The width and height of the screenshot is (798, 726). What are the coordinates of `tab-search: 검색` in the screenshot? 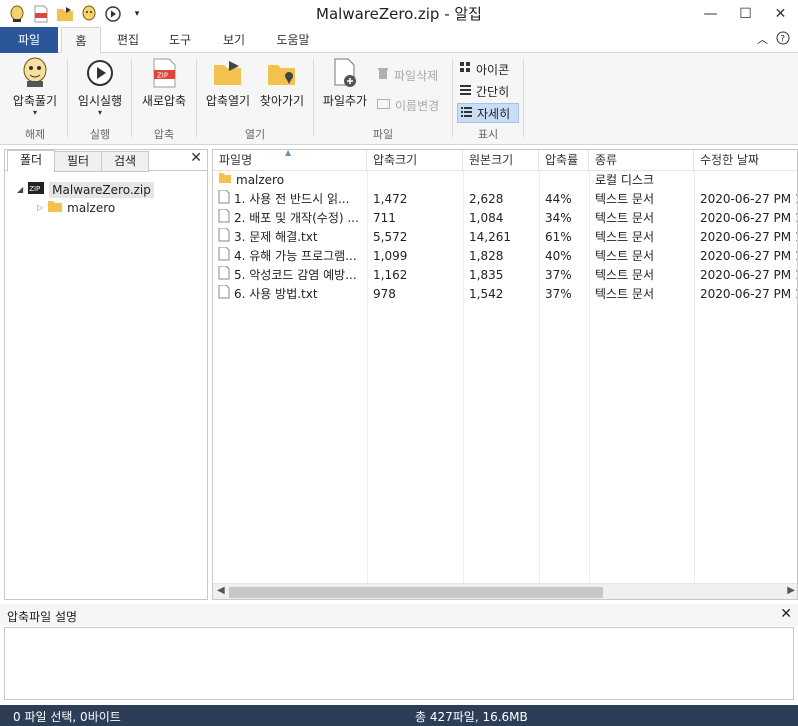 It's located at (125, 161).